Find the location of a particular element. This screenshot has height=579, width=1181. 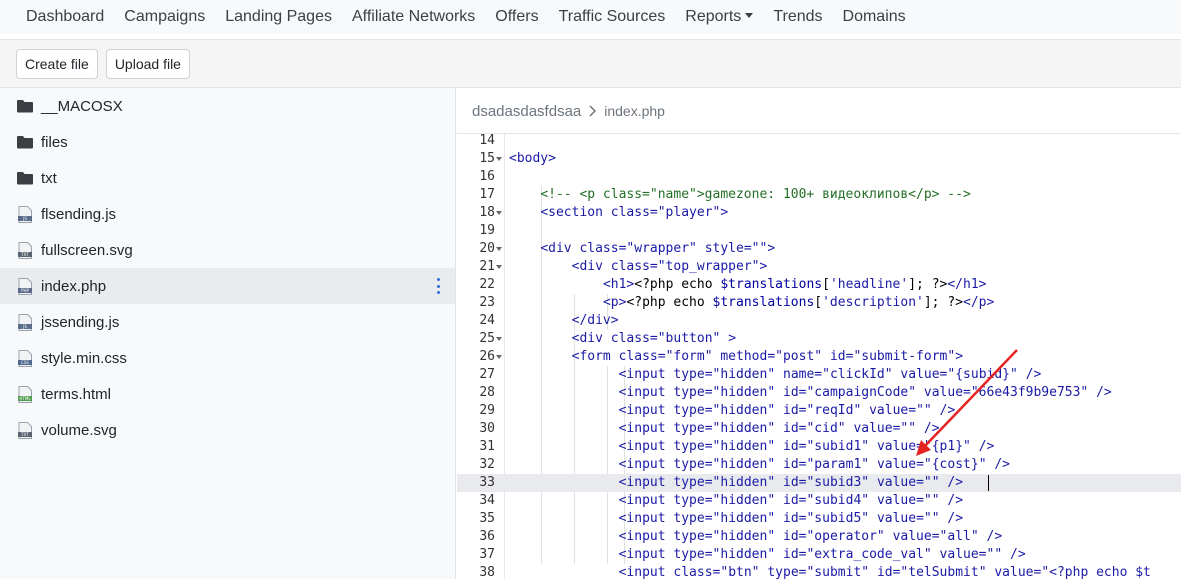

file-item: files is located at coordinates (227, 142).